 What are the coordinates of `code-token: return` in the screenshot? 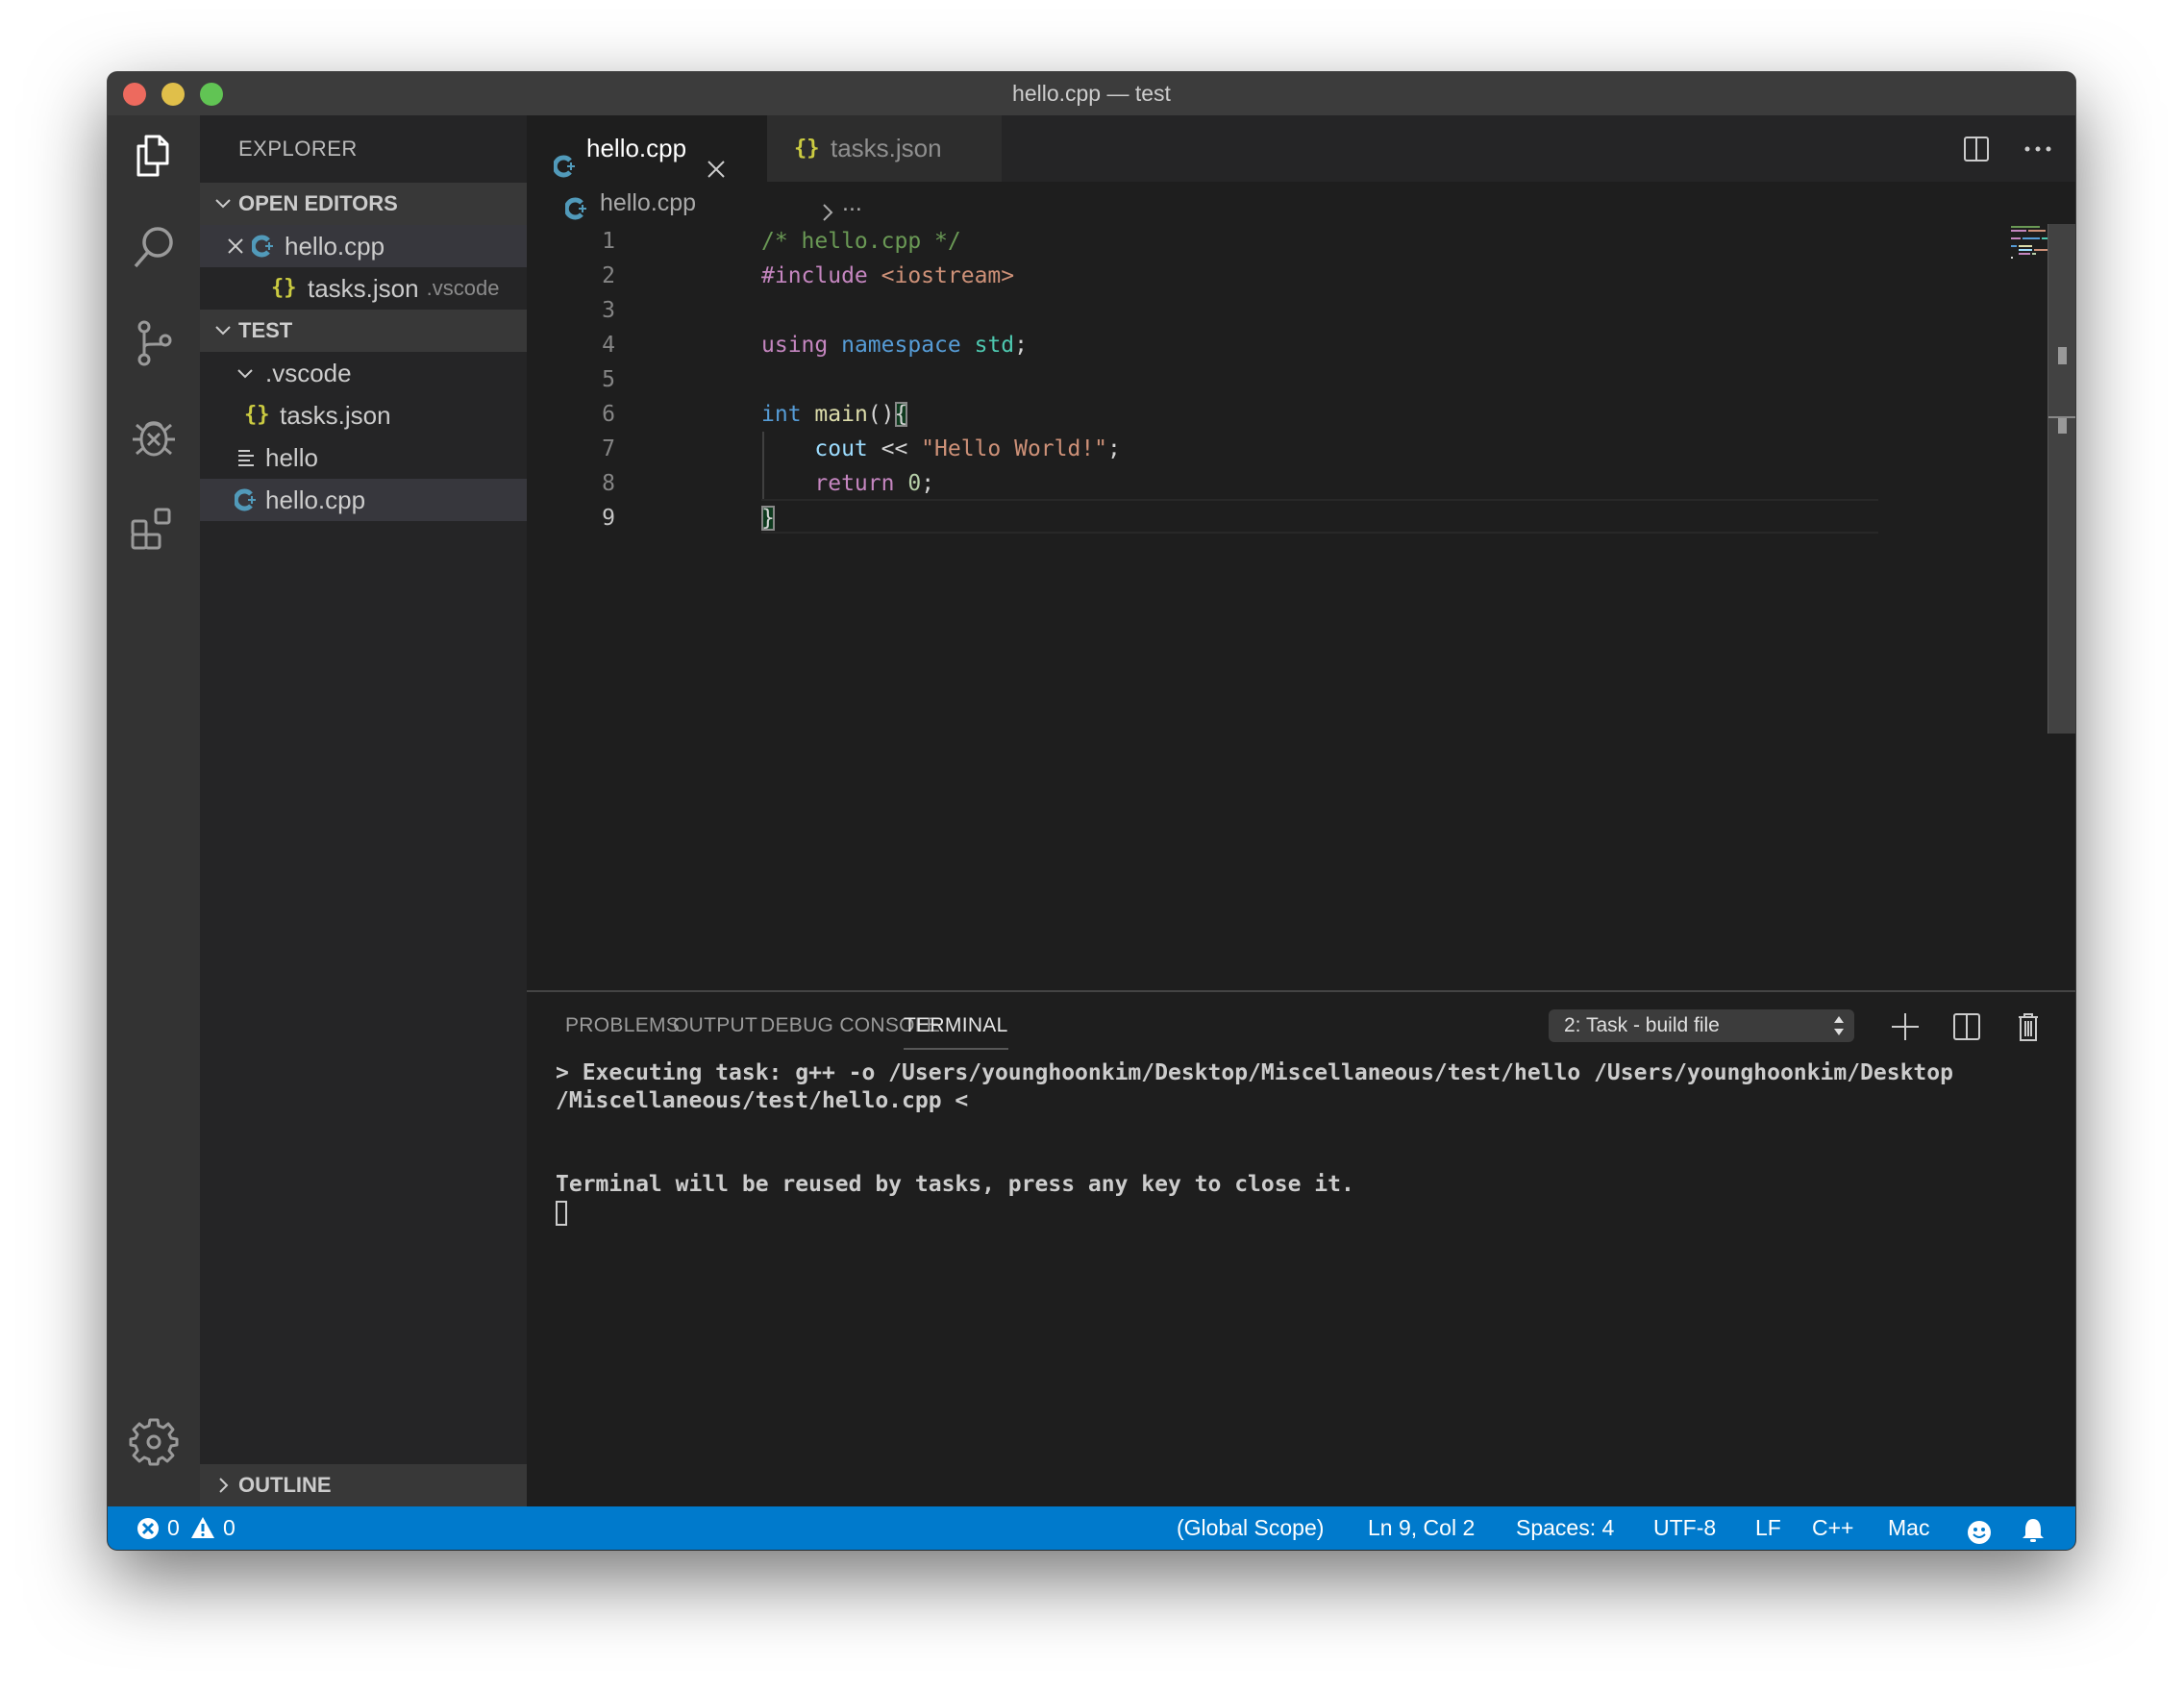 It's located at (855, 483).